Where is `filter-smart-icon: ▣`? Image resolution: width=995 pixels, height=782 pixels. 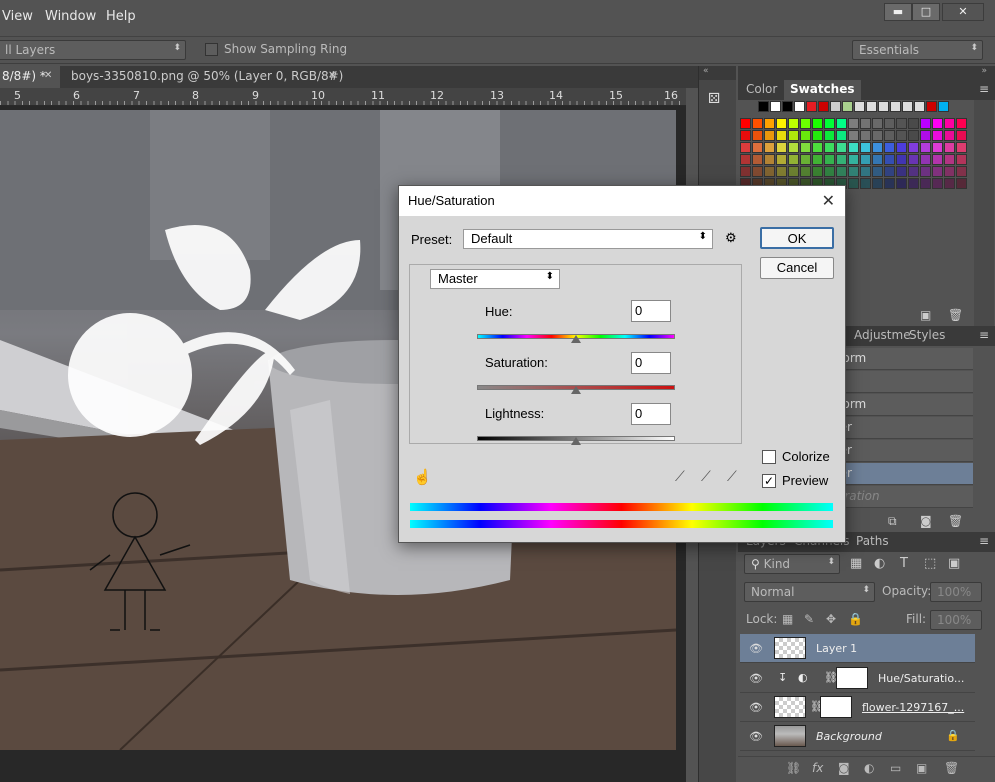 filter-smart-icon: ▣ is located at coordinates (954, 563).